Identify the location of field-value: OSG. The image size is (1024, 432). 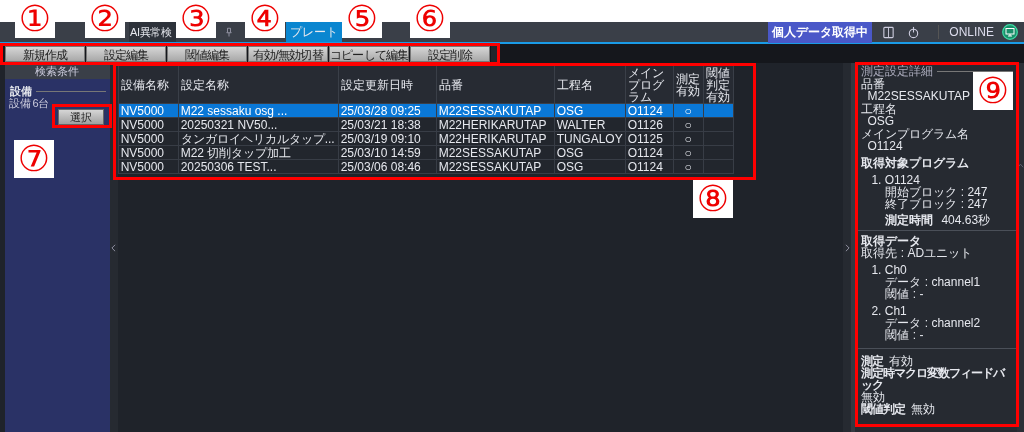
(880, 121).